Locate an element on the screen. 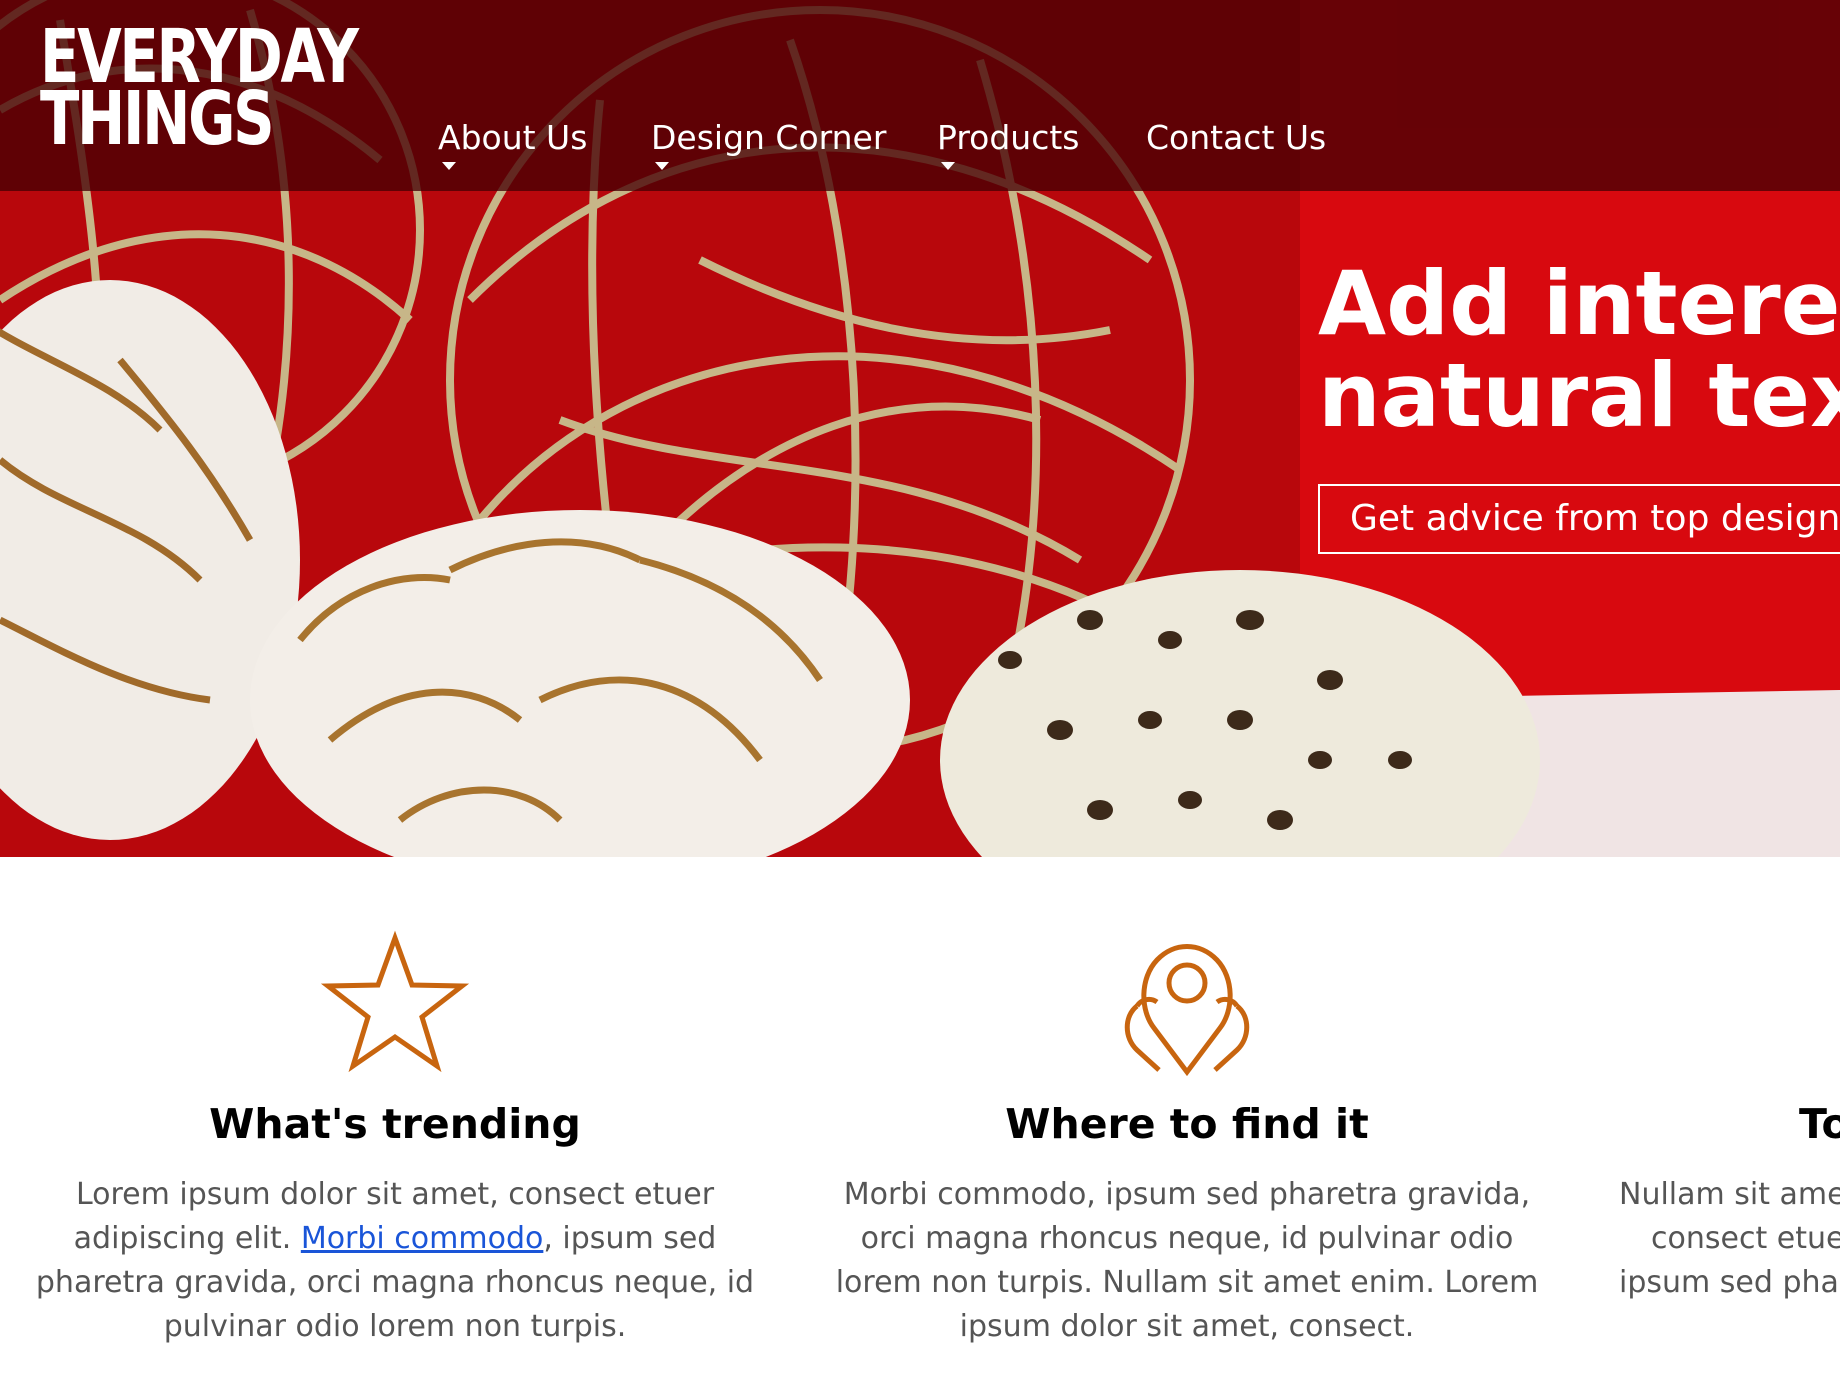 The height and width of the screenshot is (1380, 1840). nav-about-us: About Us is located at coordinates (513, 144).